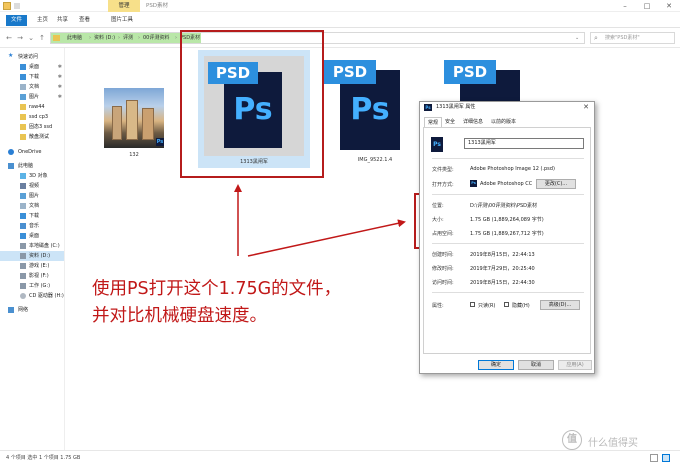 This screenshot has width=680, height=465. What do you see at coordinates (502, 283) in the screenshot?
I see `accessed-value: 2019年8月15日，22:44:30` at bounding box center [502, 283].